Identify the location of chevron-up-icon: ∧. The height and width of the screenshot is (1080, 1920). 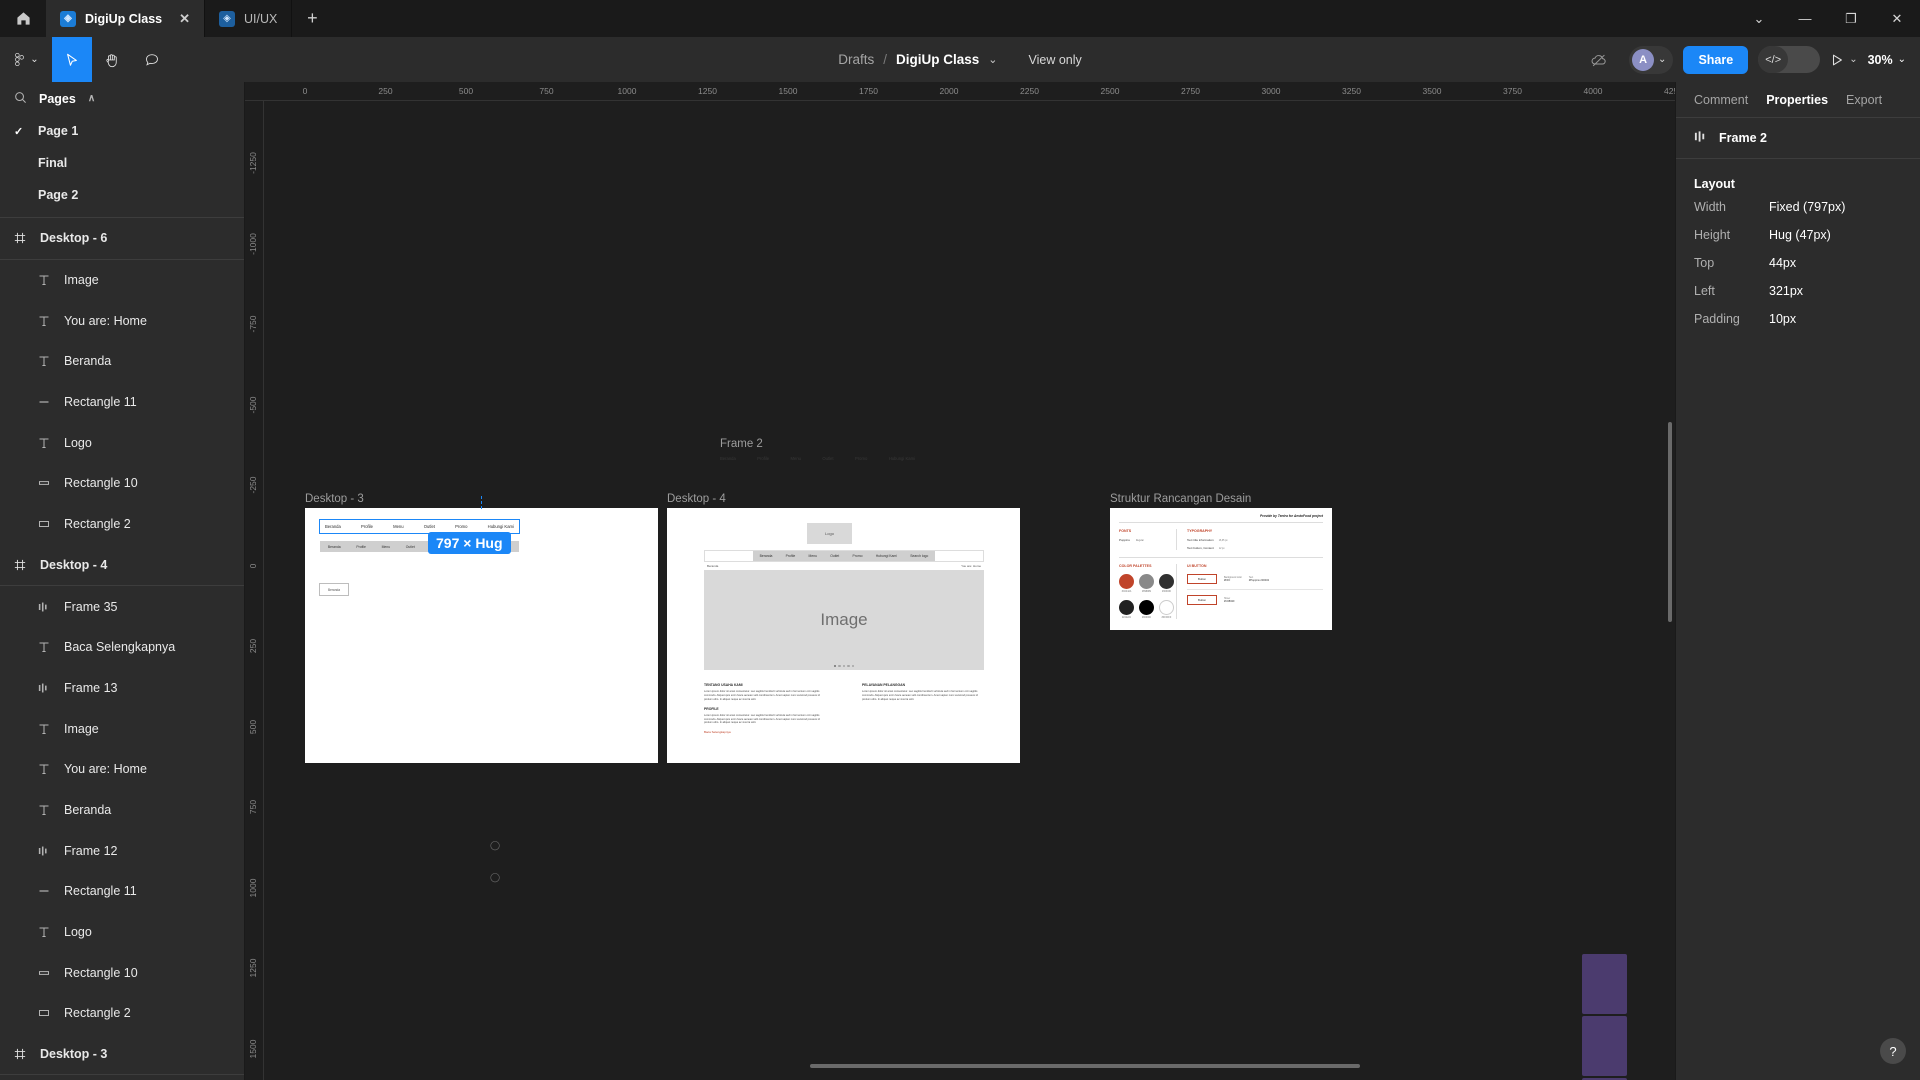
(91, 98).